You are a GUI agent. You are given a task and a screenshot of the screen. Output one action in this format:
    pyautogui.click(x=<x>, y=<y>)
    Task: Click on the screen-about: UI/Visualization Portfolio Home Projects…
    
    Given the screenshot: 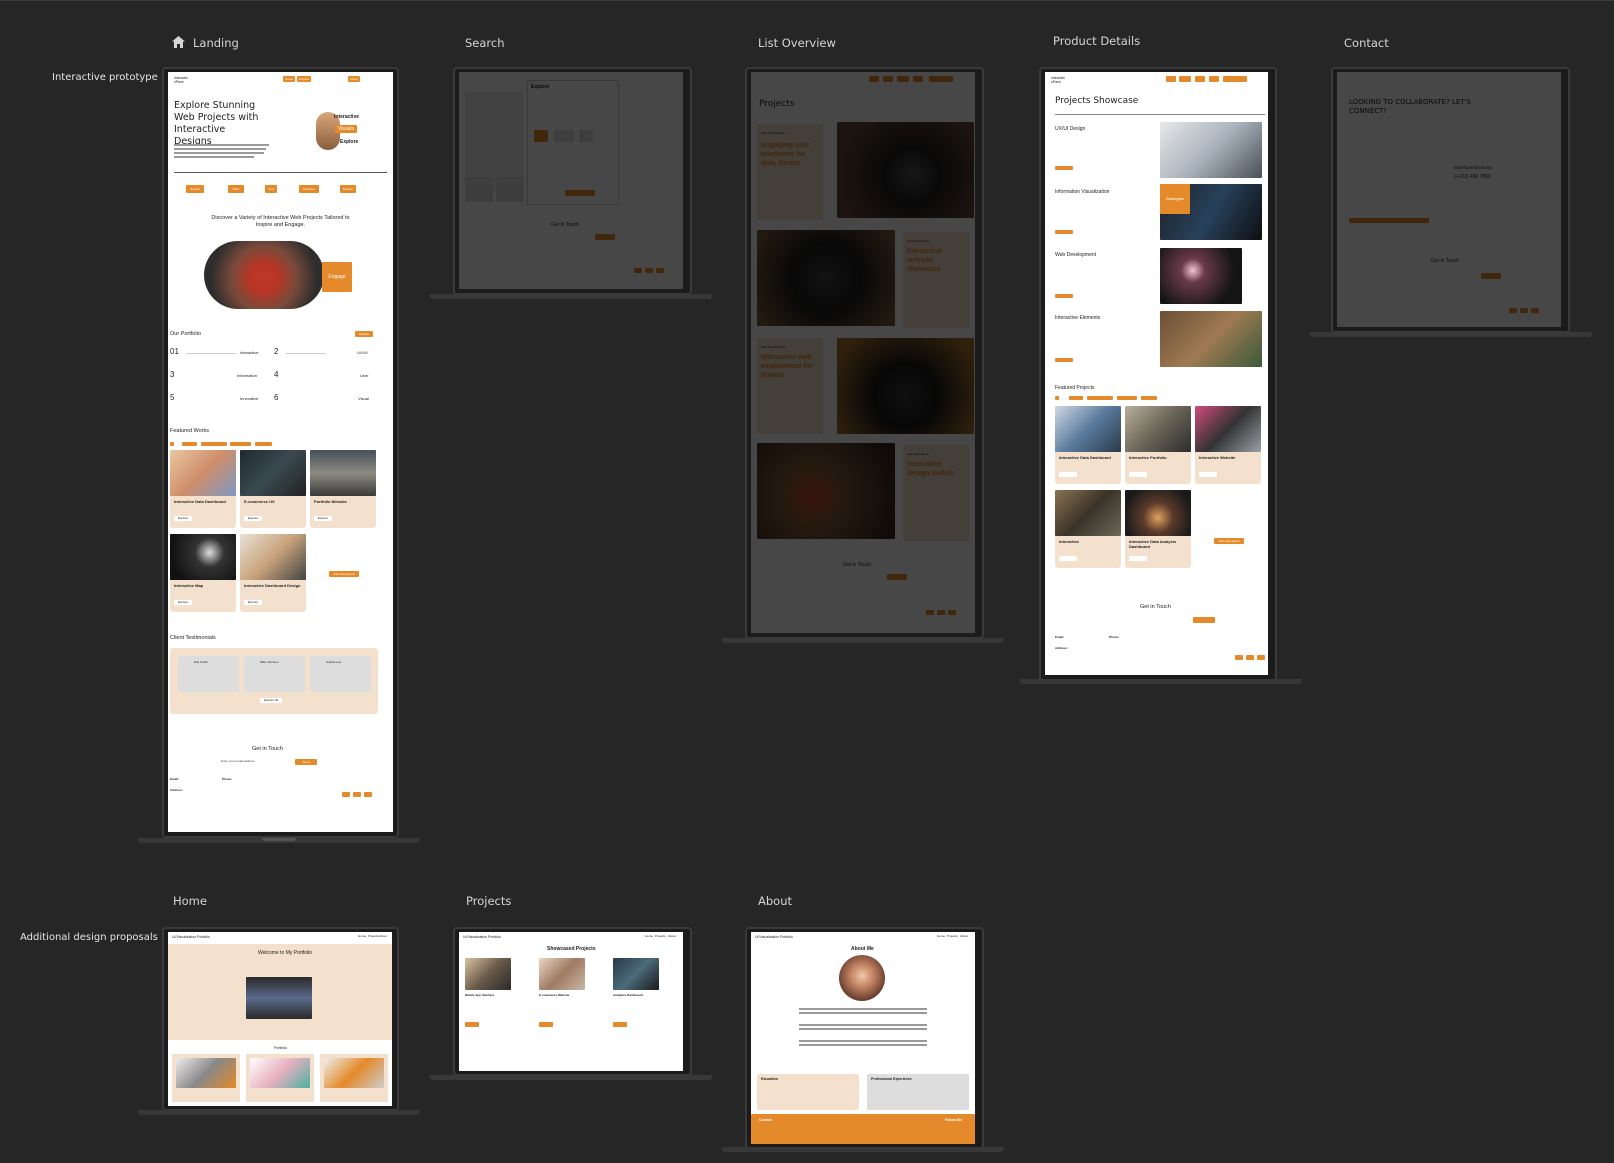 What is the action you would take?
    pyautogui.click(x=863, y=1038)
    